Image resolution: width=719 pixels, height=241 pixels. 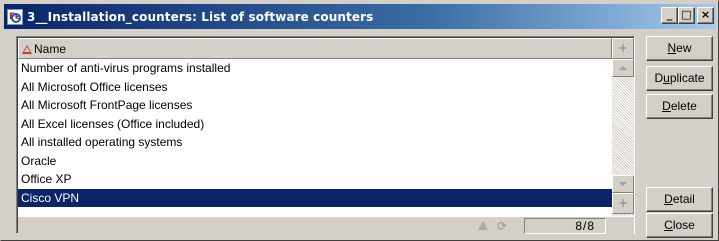 I want to click on list-status-bar: ⟳ 8/8, so click(x=326, y=225).